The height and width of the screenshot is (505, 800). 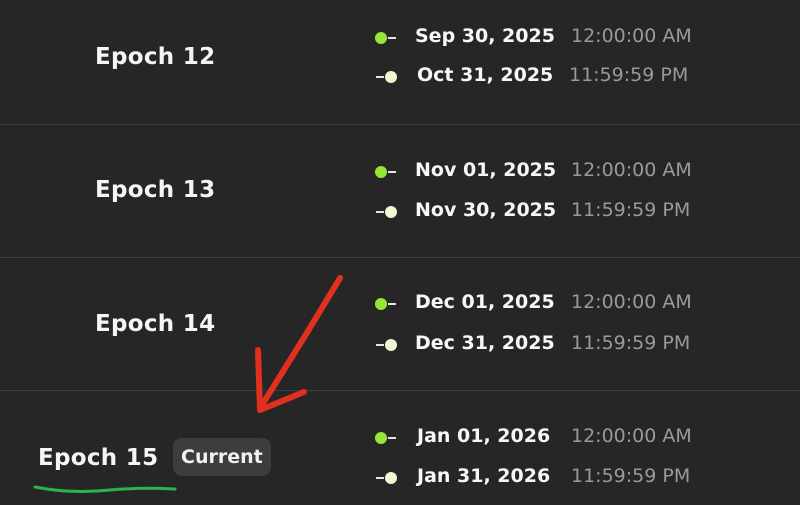 What do you see at coordinates (484, 476) in the screenshot?
I see `end-date: Jan 31, 2026` at bounding box center [484, 476].